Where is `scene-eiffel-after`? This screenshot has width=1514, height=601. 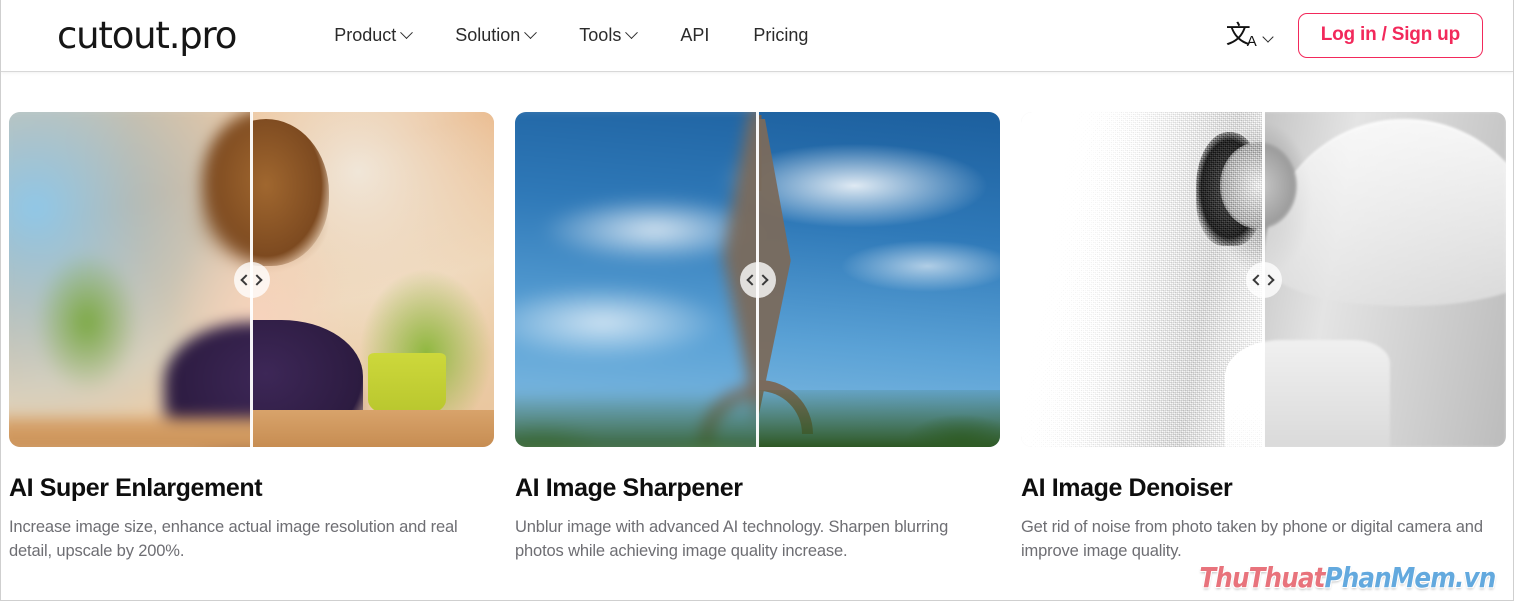
scene-eiffel-after is located at coordinates (878, 279).